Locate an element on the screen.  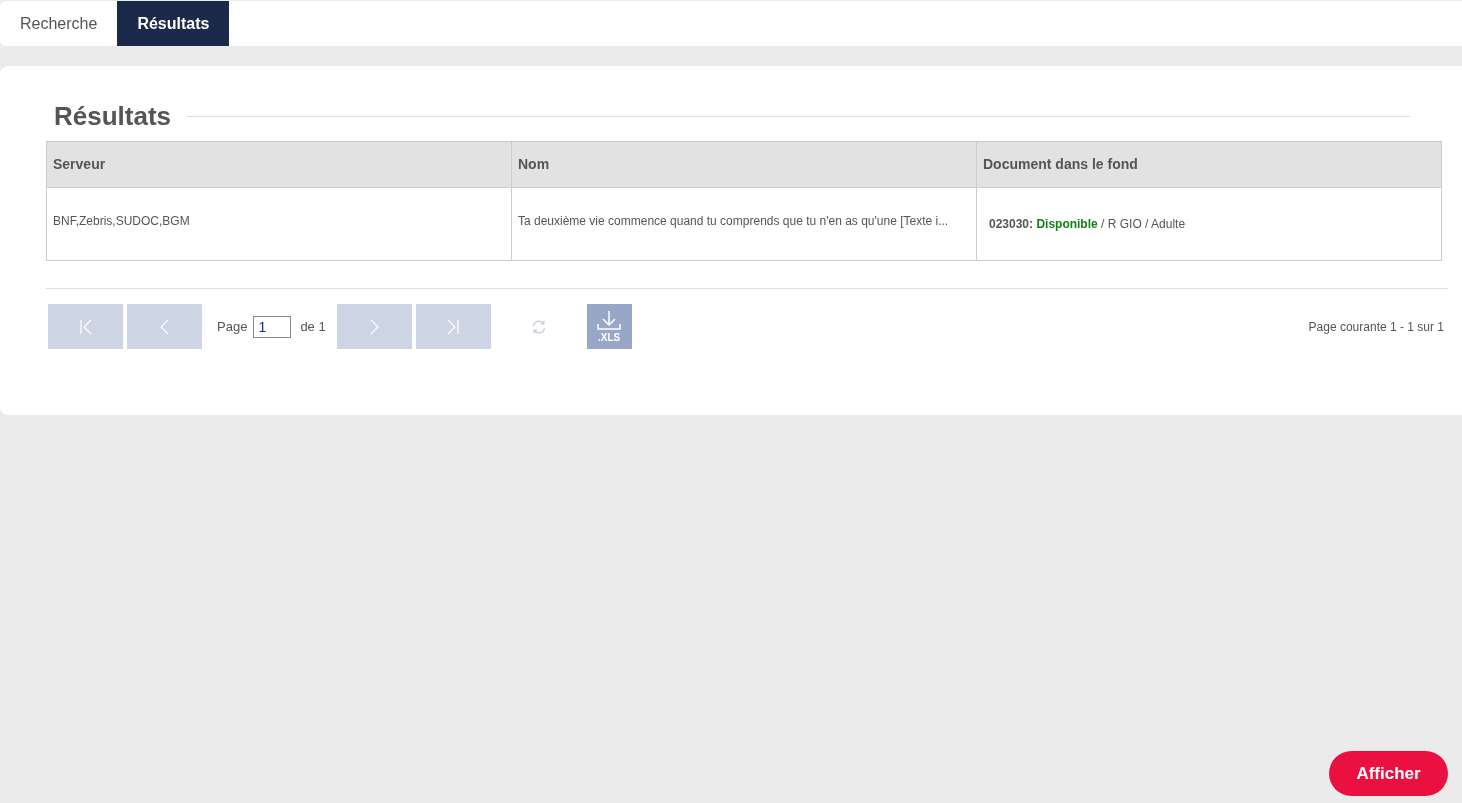
page-count: de 1 is located at coordinates (313, 326).